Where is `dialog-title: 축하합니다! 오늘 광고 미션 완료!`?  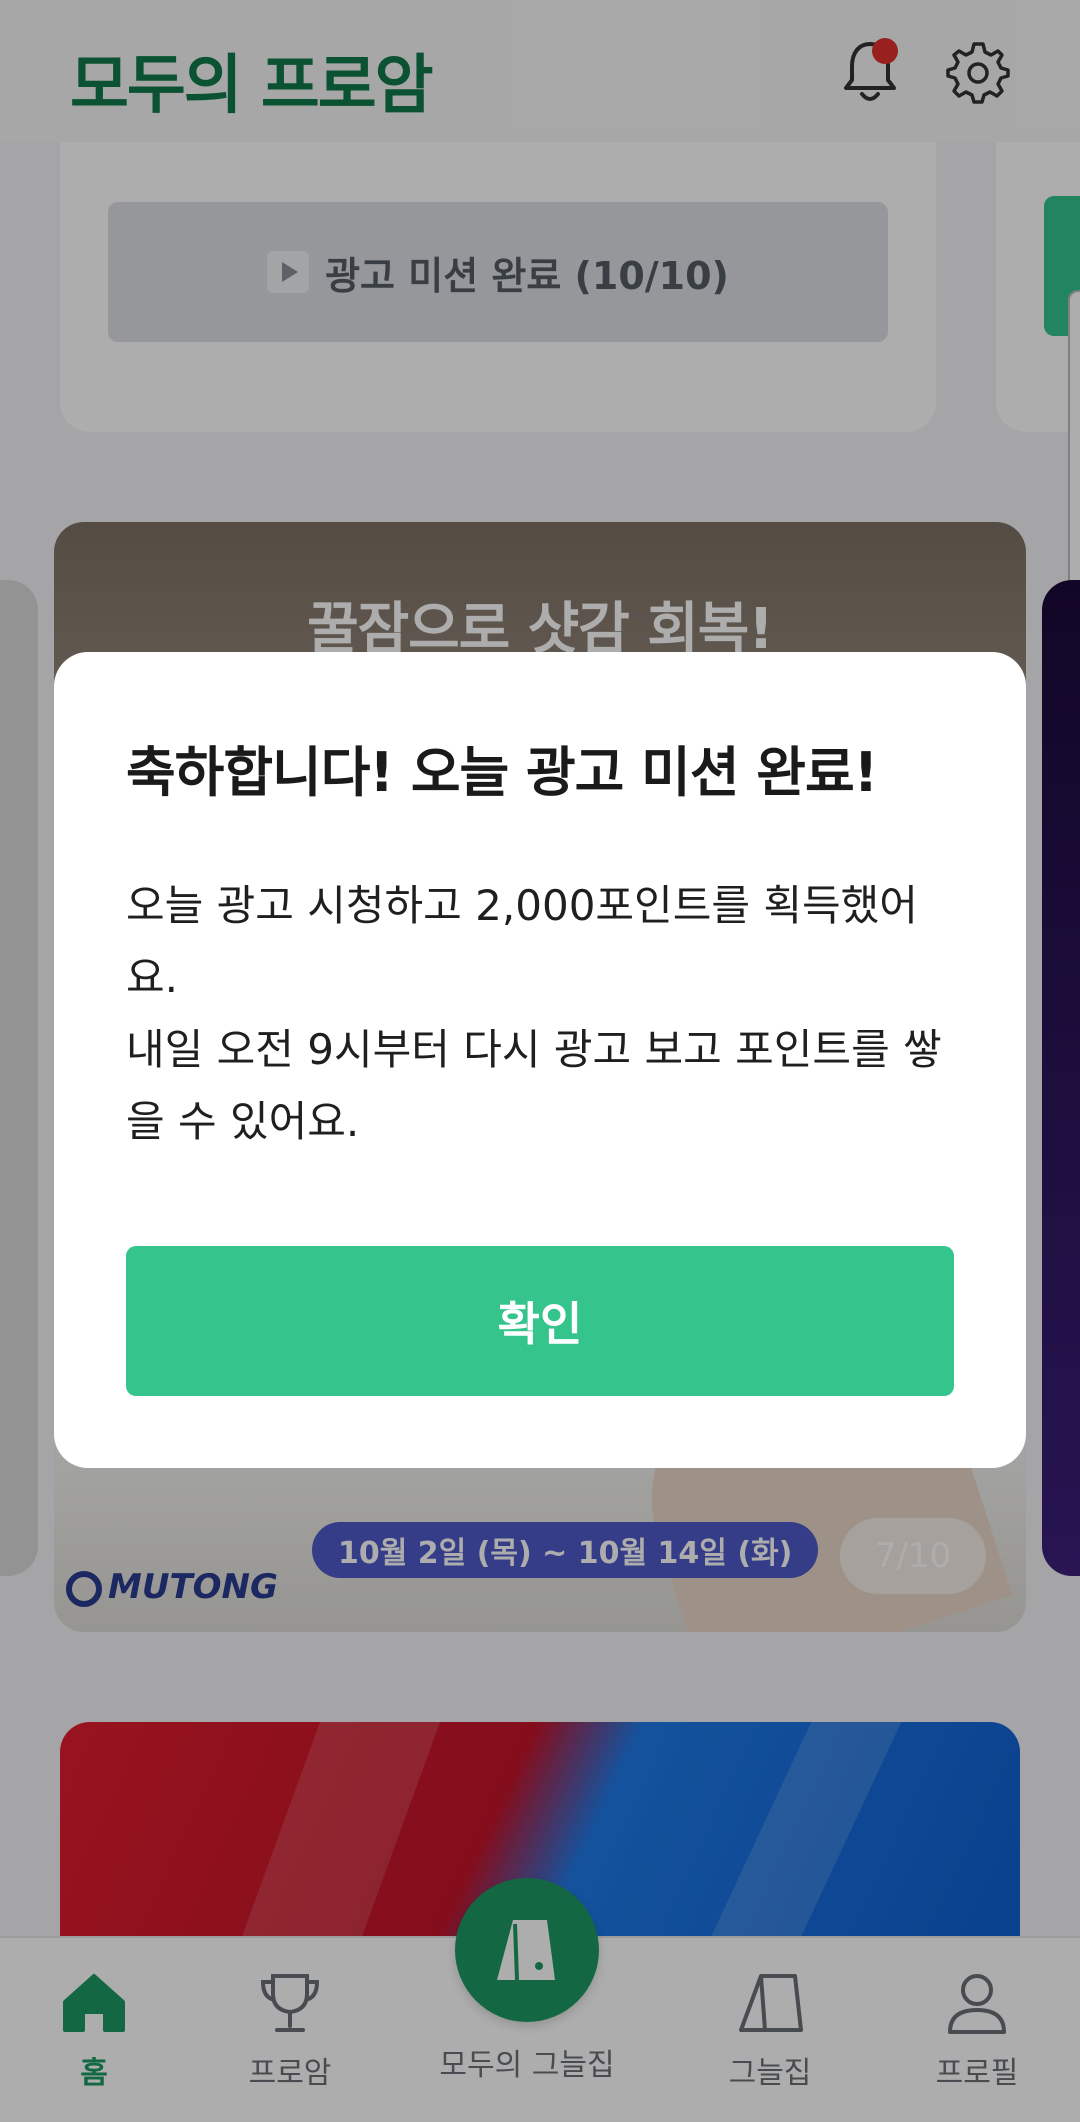 dialog-title: 축하합니다! 오늘 광고 미션 완료! is located at coordinates (502, 772).